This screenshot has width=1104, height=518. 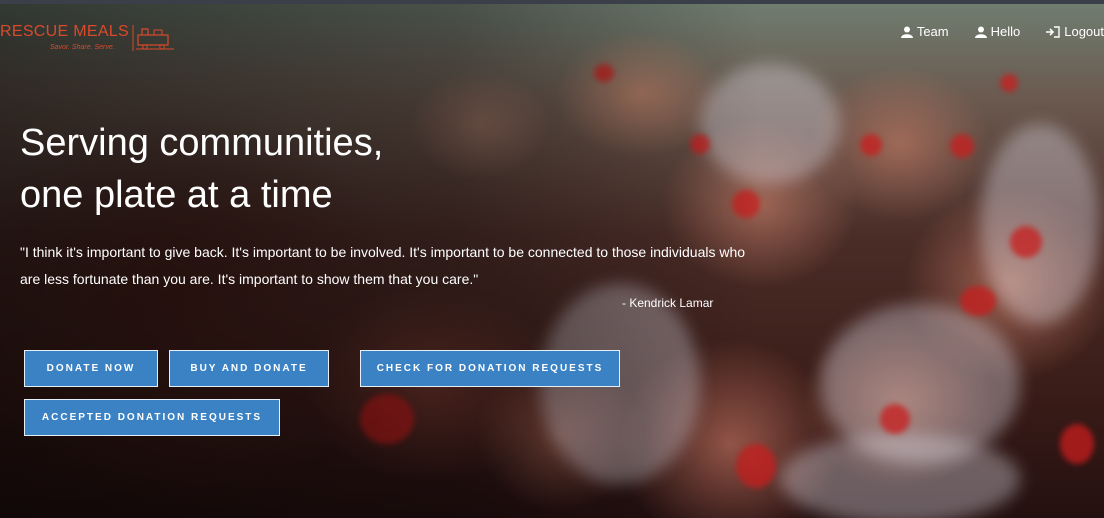 I want to click on accepted-donation-requests-button: ACCEPTED DONATION REQUESTS, so click(x=152, y=417).